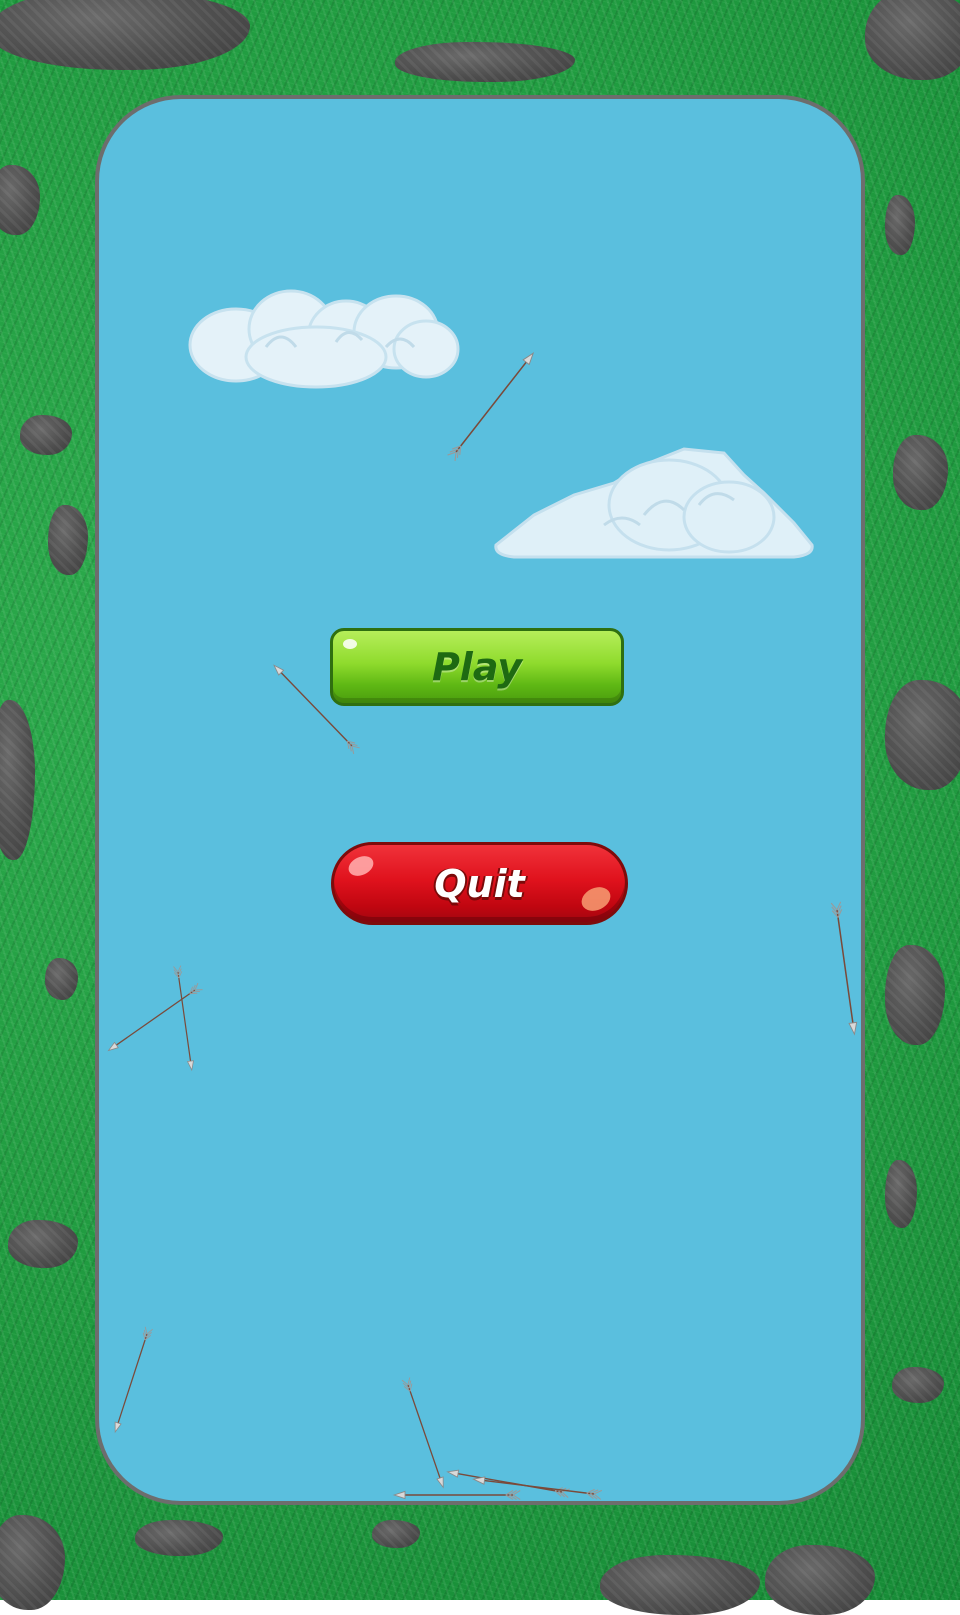 The height and width of the screenshot is (1615, 960). I want to click on quit-button: Quit, so click(479, 883).